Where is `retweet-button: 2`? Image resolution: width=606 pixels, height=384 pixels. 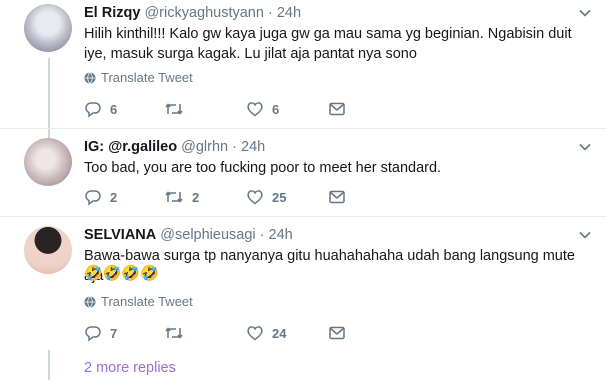 retweet-button: 2 is located at coordinates (181, 197).